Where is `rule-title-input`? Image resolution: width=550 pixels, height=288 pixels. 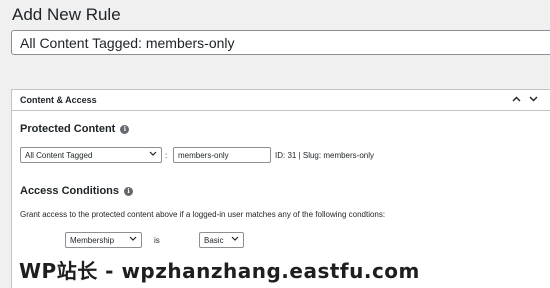 rule-title-input is located at coordinates (280, 42).